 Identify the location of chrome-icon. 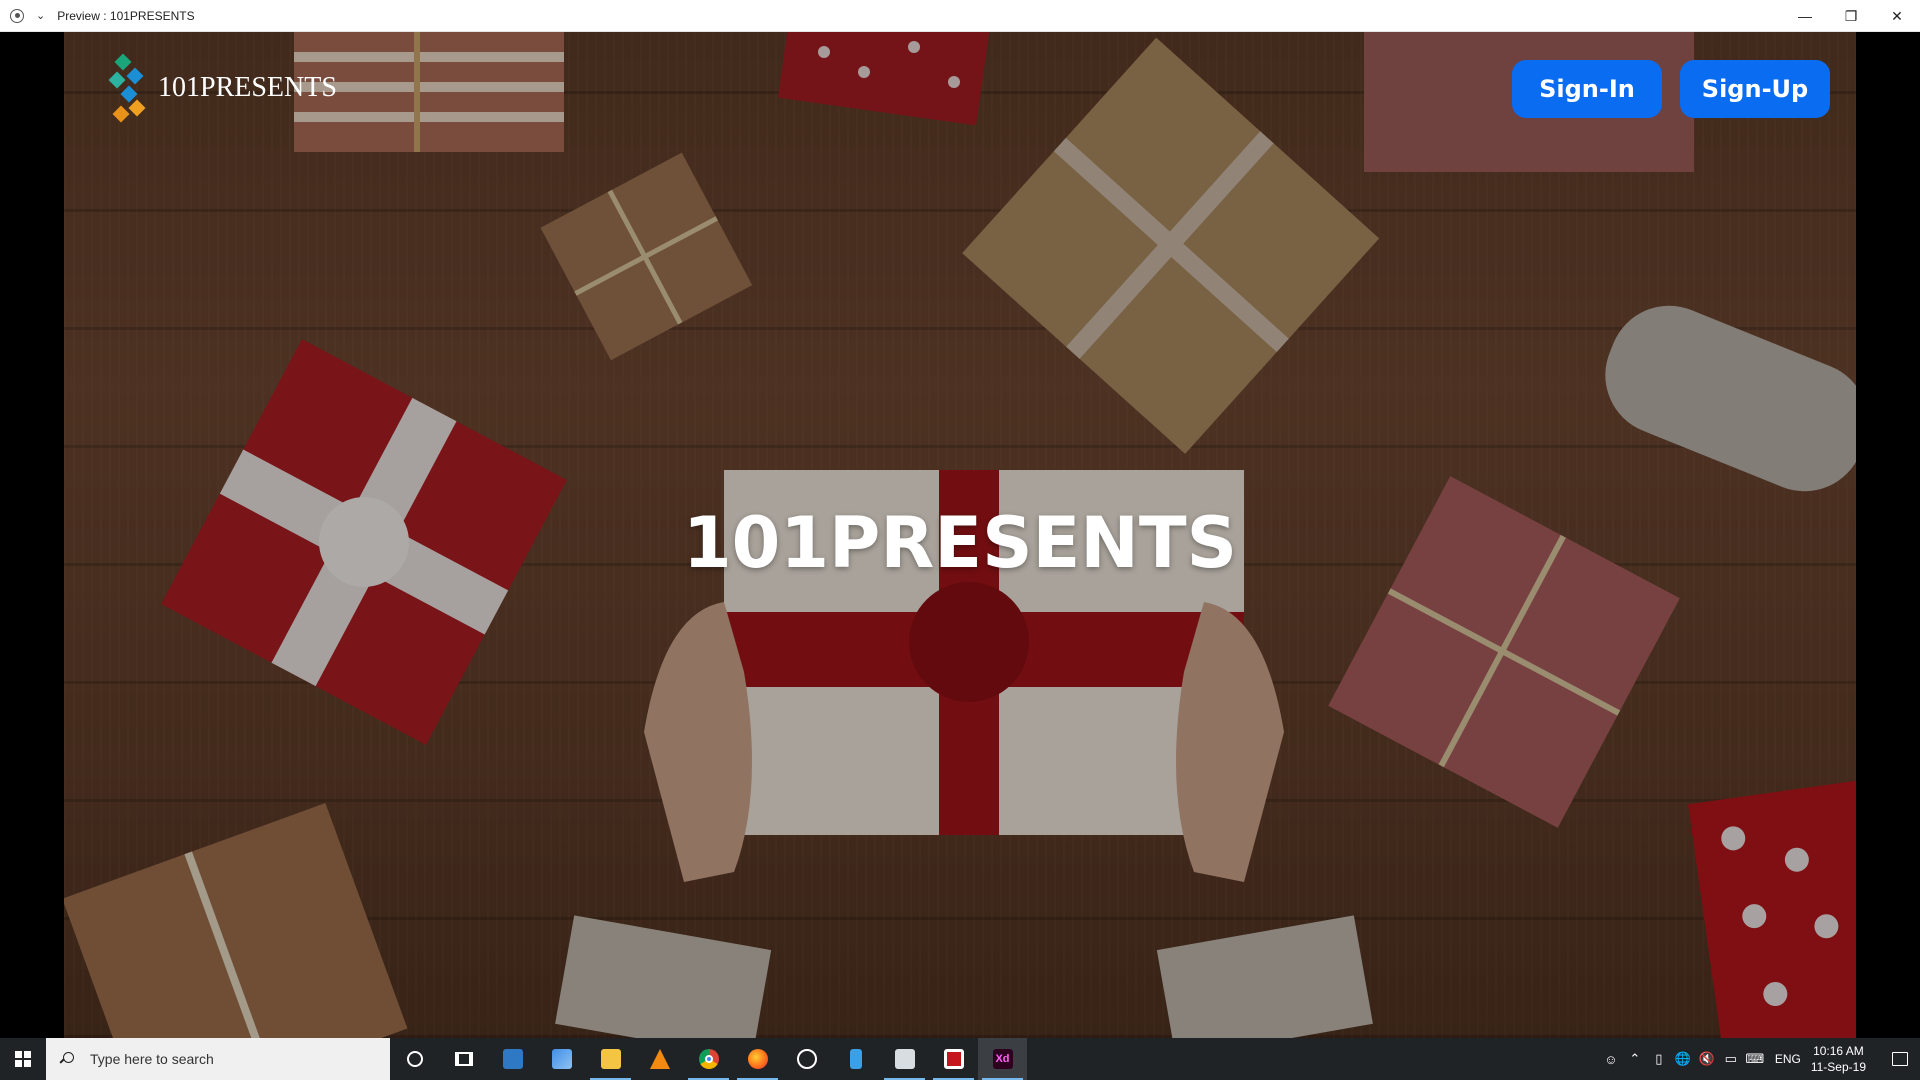
(708, 1059).